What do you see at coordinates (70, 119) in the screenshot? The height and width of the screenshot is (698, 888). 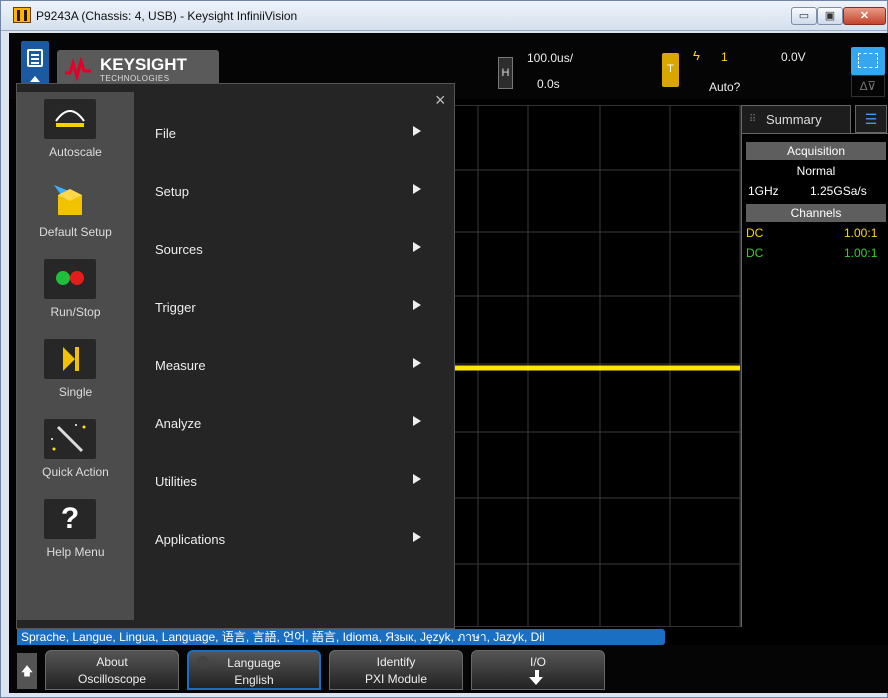 I see `autoscale-icon` at bounding box center [70, 119].